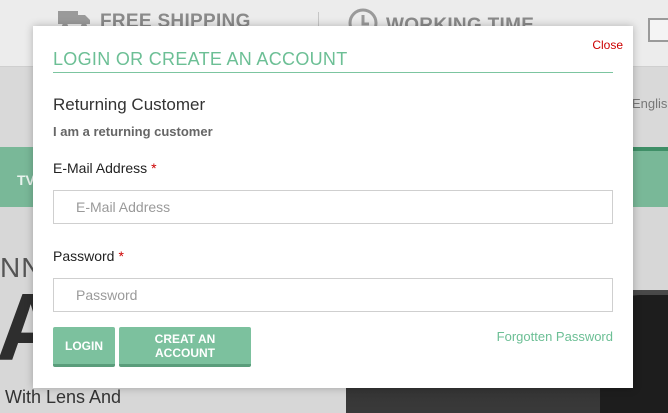 This screenshot has width=668, height=413. I want to click on email-field, so click(333, 207).